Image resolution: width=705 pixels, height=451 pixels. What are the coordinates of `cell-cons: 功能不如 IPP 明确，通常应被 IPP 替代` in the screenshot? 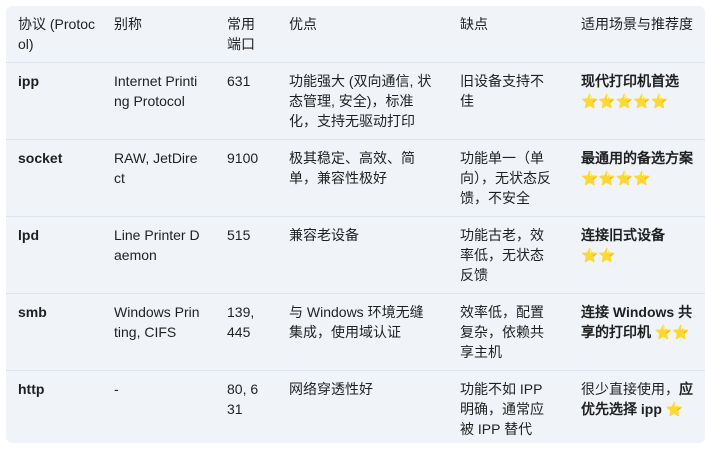 It's located at (502, 409).